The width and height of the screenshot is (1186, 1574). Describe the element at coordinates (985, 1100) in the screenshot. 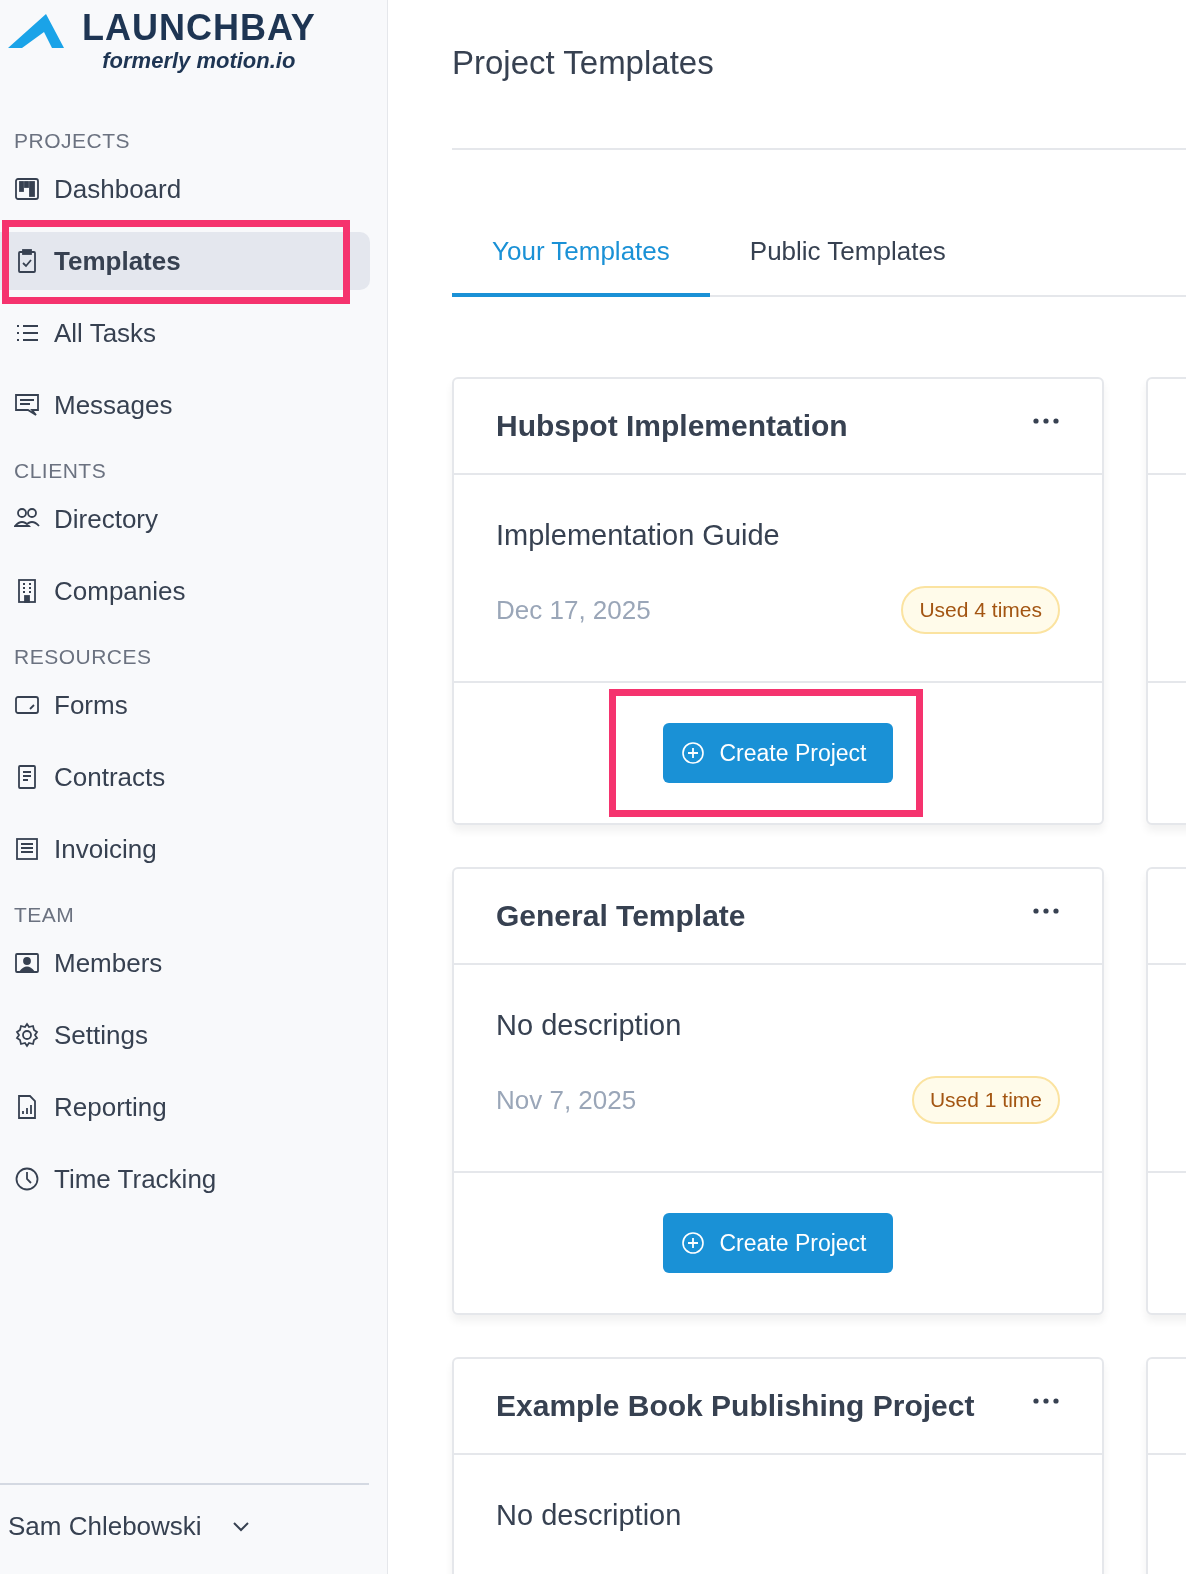

I see `usage-badge: Used 1 time` at that location.